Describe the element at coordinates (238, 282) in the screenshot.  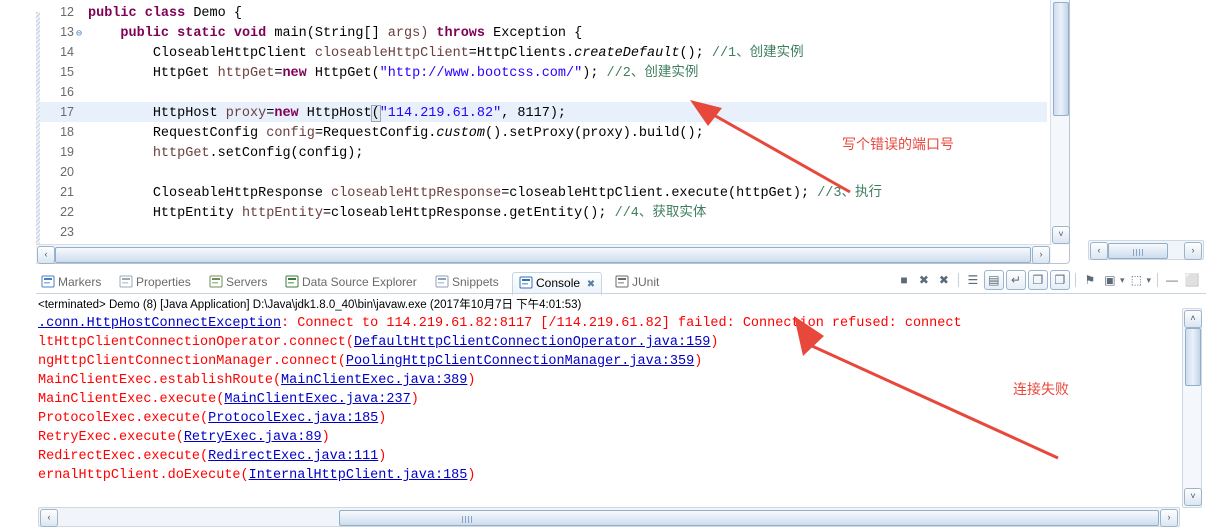
I see `tab-servers: Servers` at that location.